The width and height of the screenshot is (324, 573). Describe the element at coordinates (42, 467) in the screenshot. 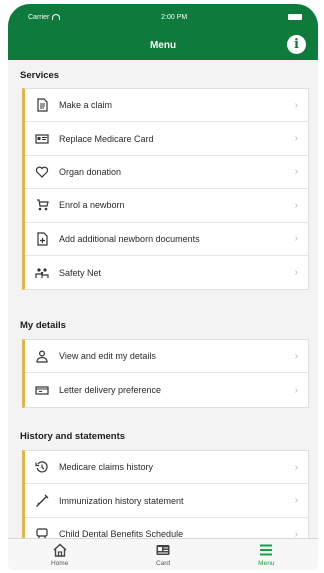

I see `history-icon` at that location.